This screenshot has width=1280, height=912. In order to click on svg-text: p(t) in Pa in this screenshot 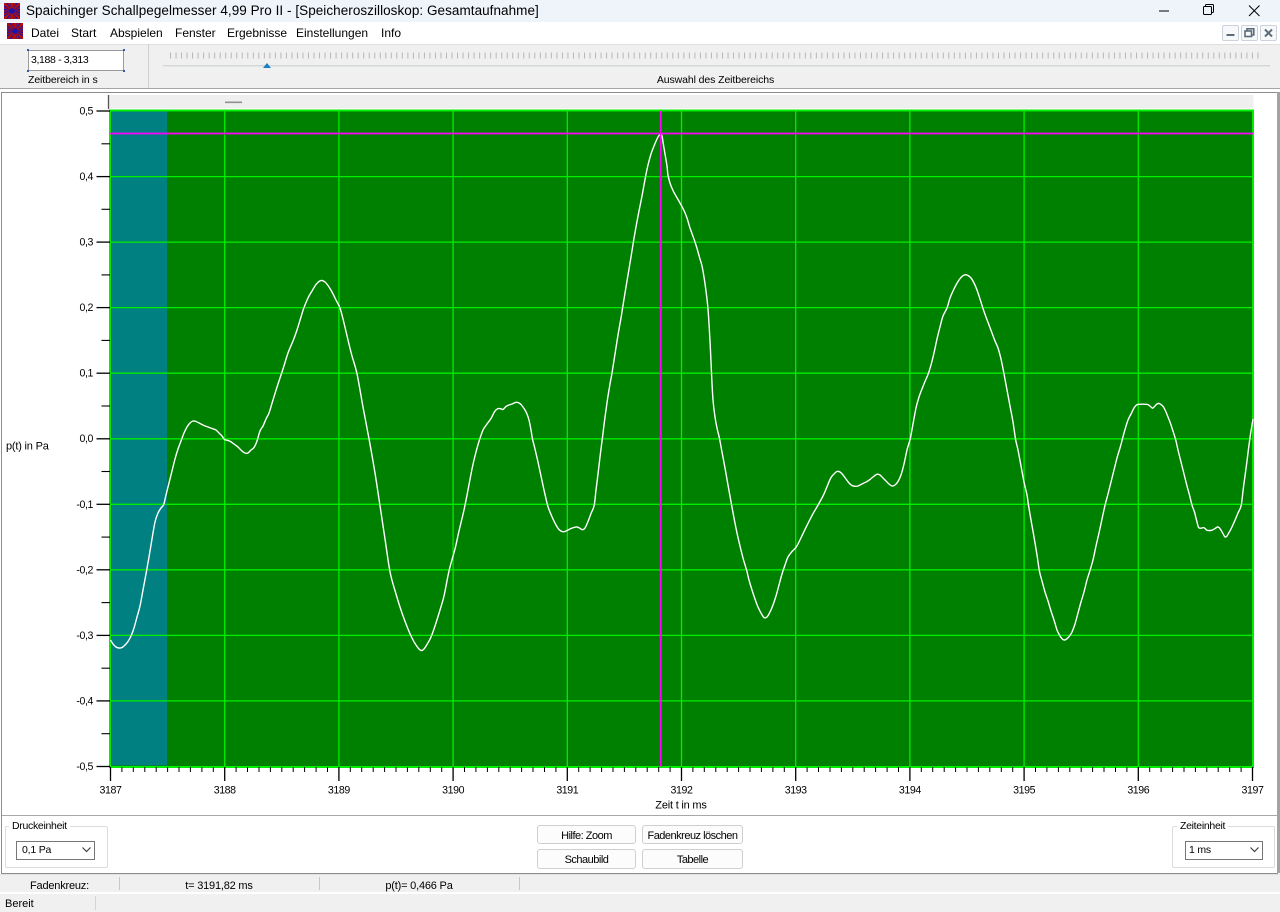, I will do `click(28, 447)`.